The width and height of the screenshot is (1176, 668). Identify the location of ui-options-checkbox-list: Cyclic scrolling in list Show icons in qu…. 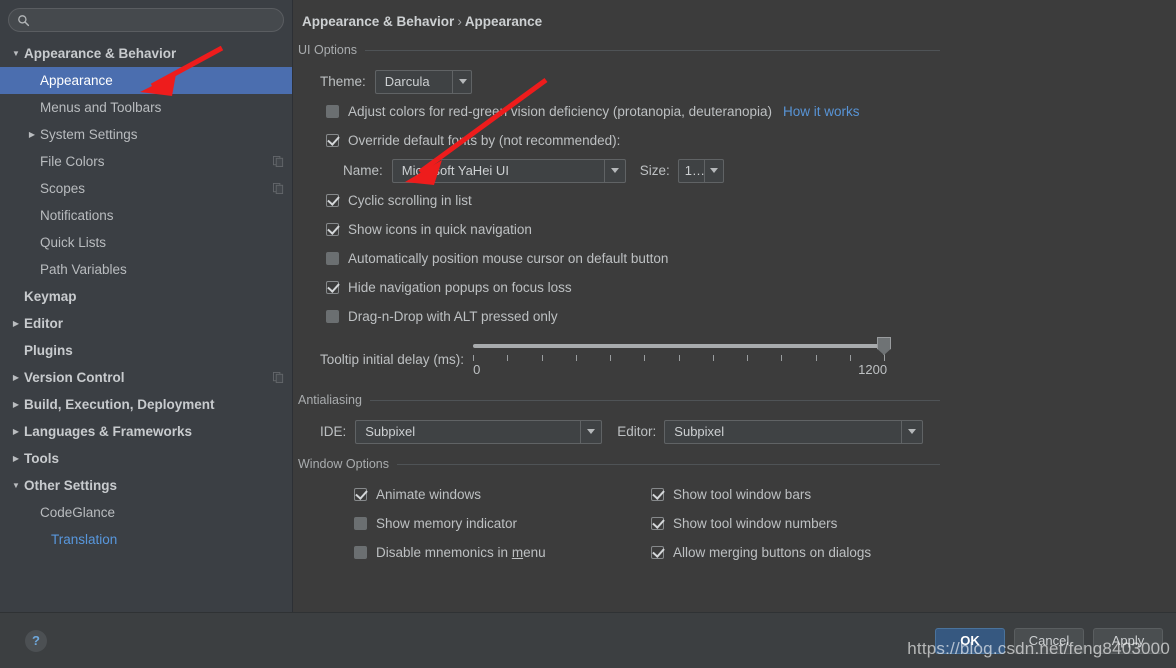
(619, 258).